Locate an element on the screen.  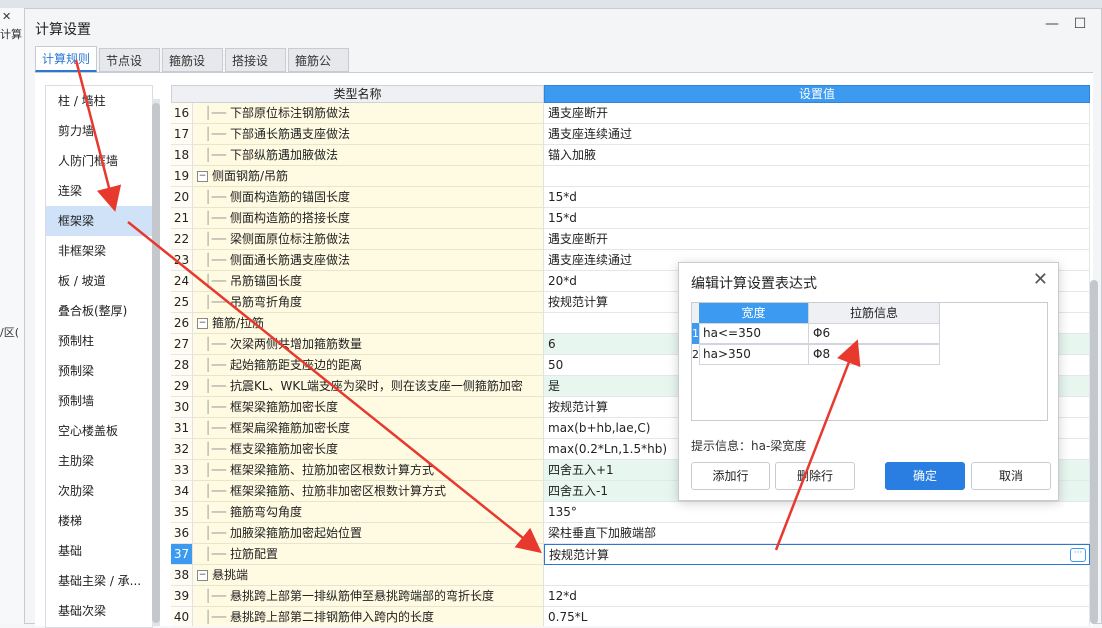
table-row: 20 │── 侧面构造筋的锚固长度 15*d is located at coordinates (630, 197).